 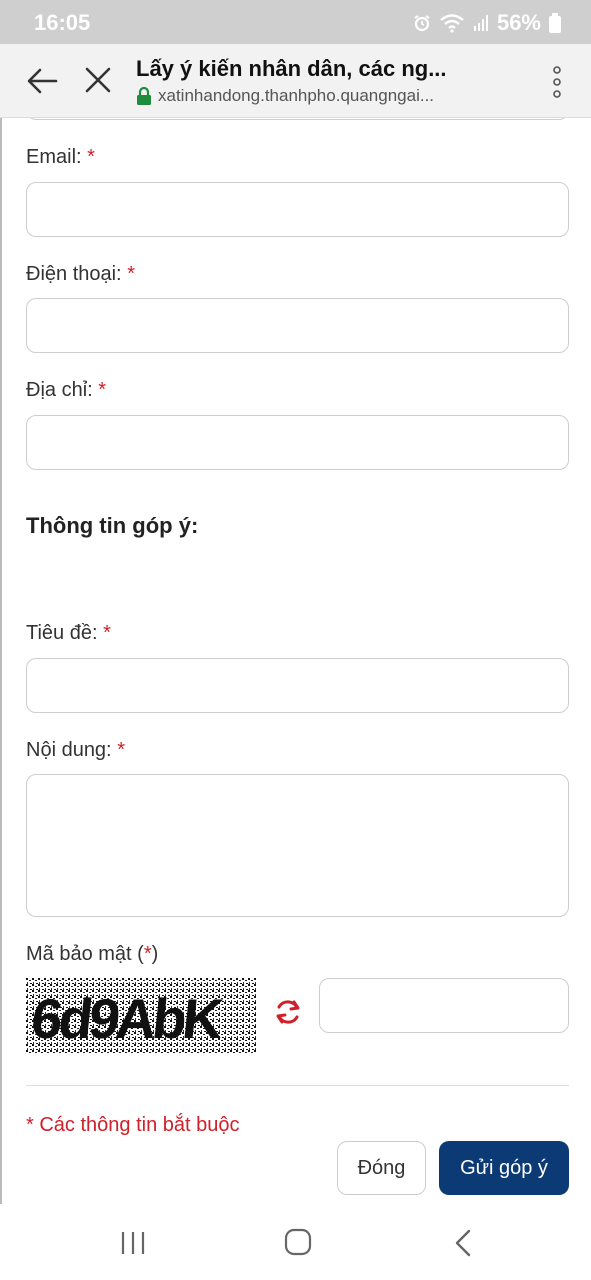 I want to click on back-arrow-icon, so click(x=42, y=81).